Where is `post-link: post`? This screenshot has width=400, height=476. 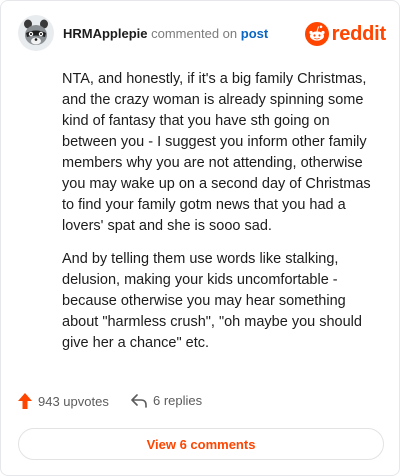 post-link: post is located at coordinates (254, 33).